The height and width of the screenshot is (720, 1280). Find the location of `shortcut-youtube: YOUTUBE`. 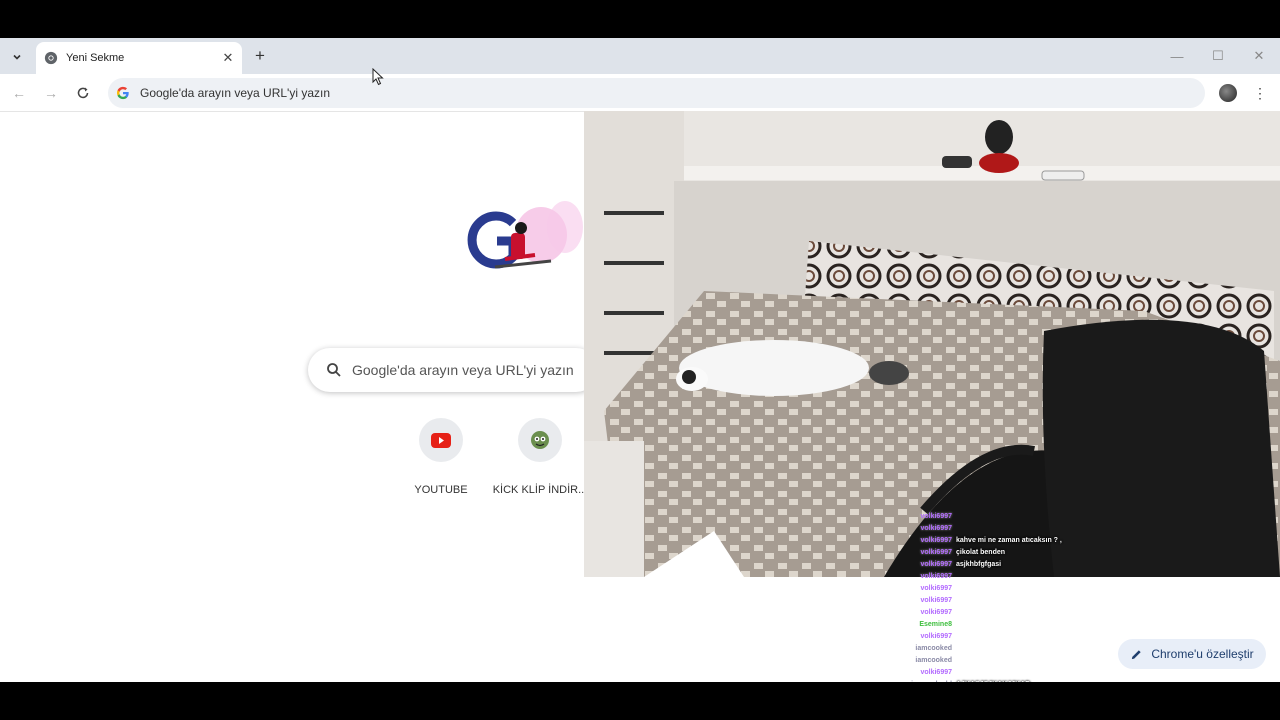

shortcut-youtube: YOUTUBE is located at coordinates (441, 457).